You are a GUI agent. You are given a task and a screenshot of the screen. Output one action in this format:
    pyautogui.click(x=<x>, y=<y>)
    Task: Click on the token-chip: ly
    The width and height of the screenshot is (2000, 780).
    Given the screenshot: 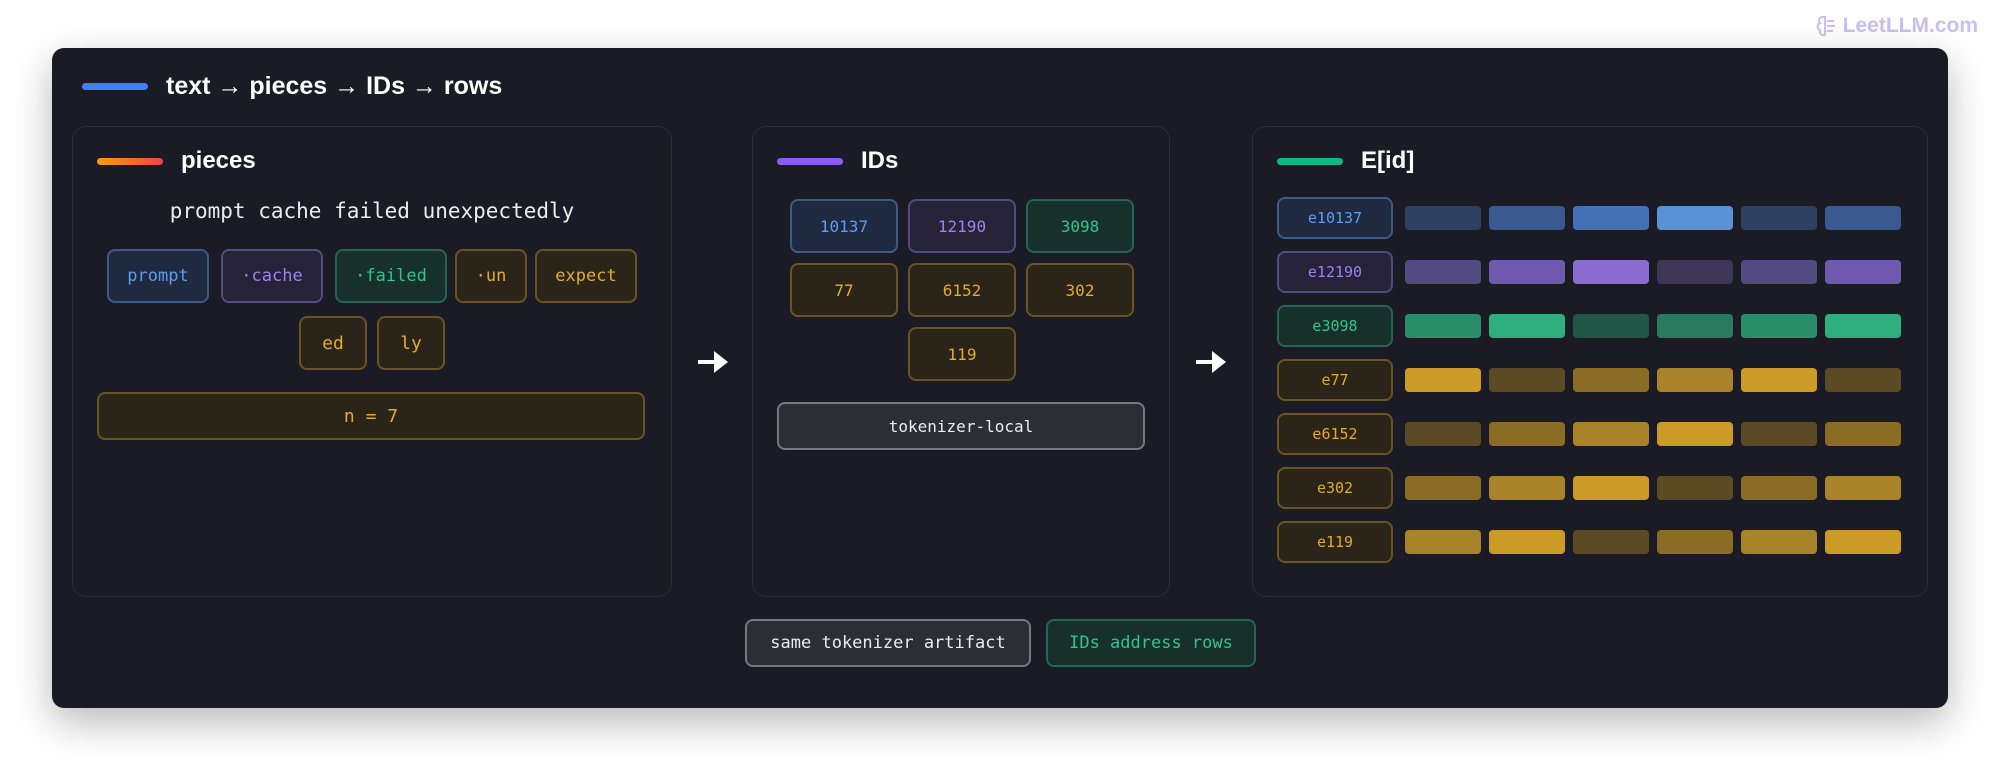 What is the action you would take?
    pyautogui.click(x=411, y=343)
    